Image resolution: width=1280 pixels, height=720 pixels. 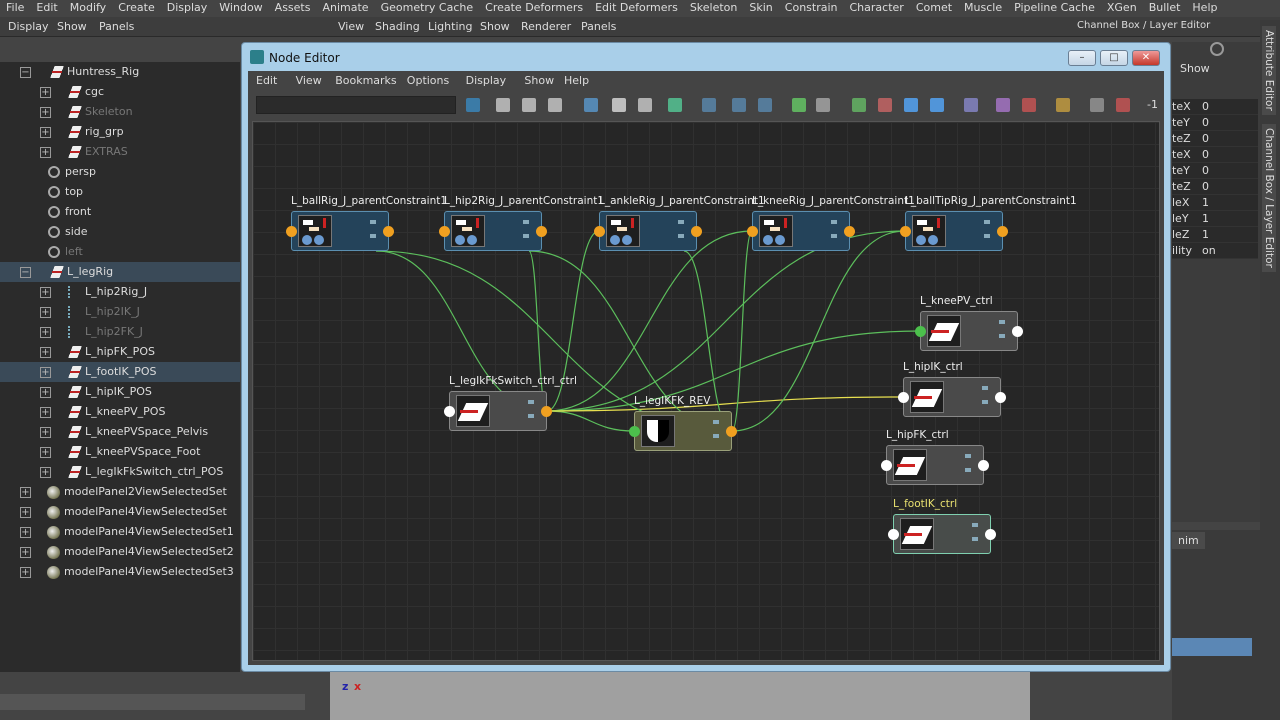 What do you see at coordinates (534, 8) in the screenshot?
I see `menu-create-deformers: Create Deformers` at bounding box center [534, 8].